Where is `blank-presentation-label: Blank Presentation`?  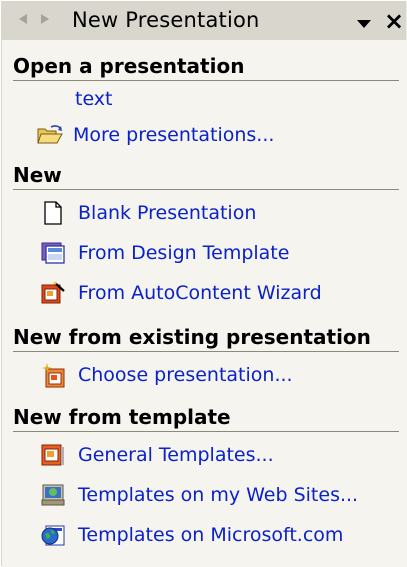
blank-presentation-label: Blank Presentation is located at coordinates (167, 213).